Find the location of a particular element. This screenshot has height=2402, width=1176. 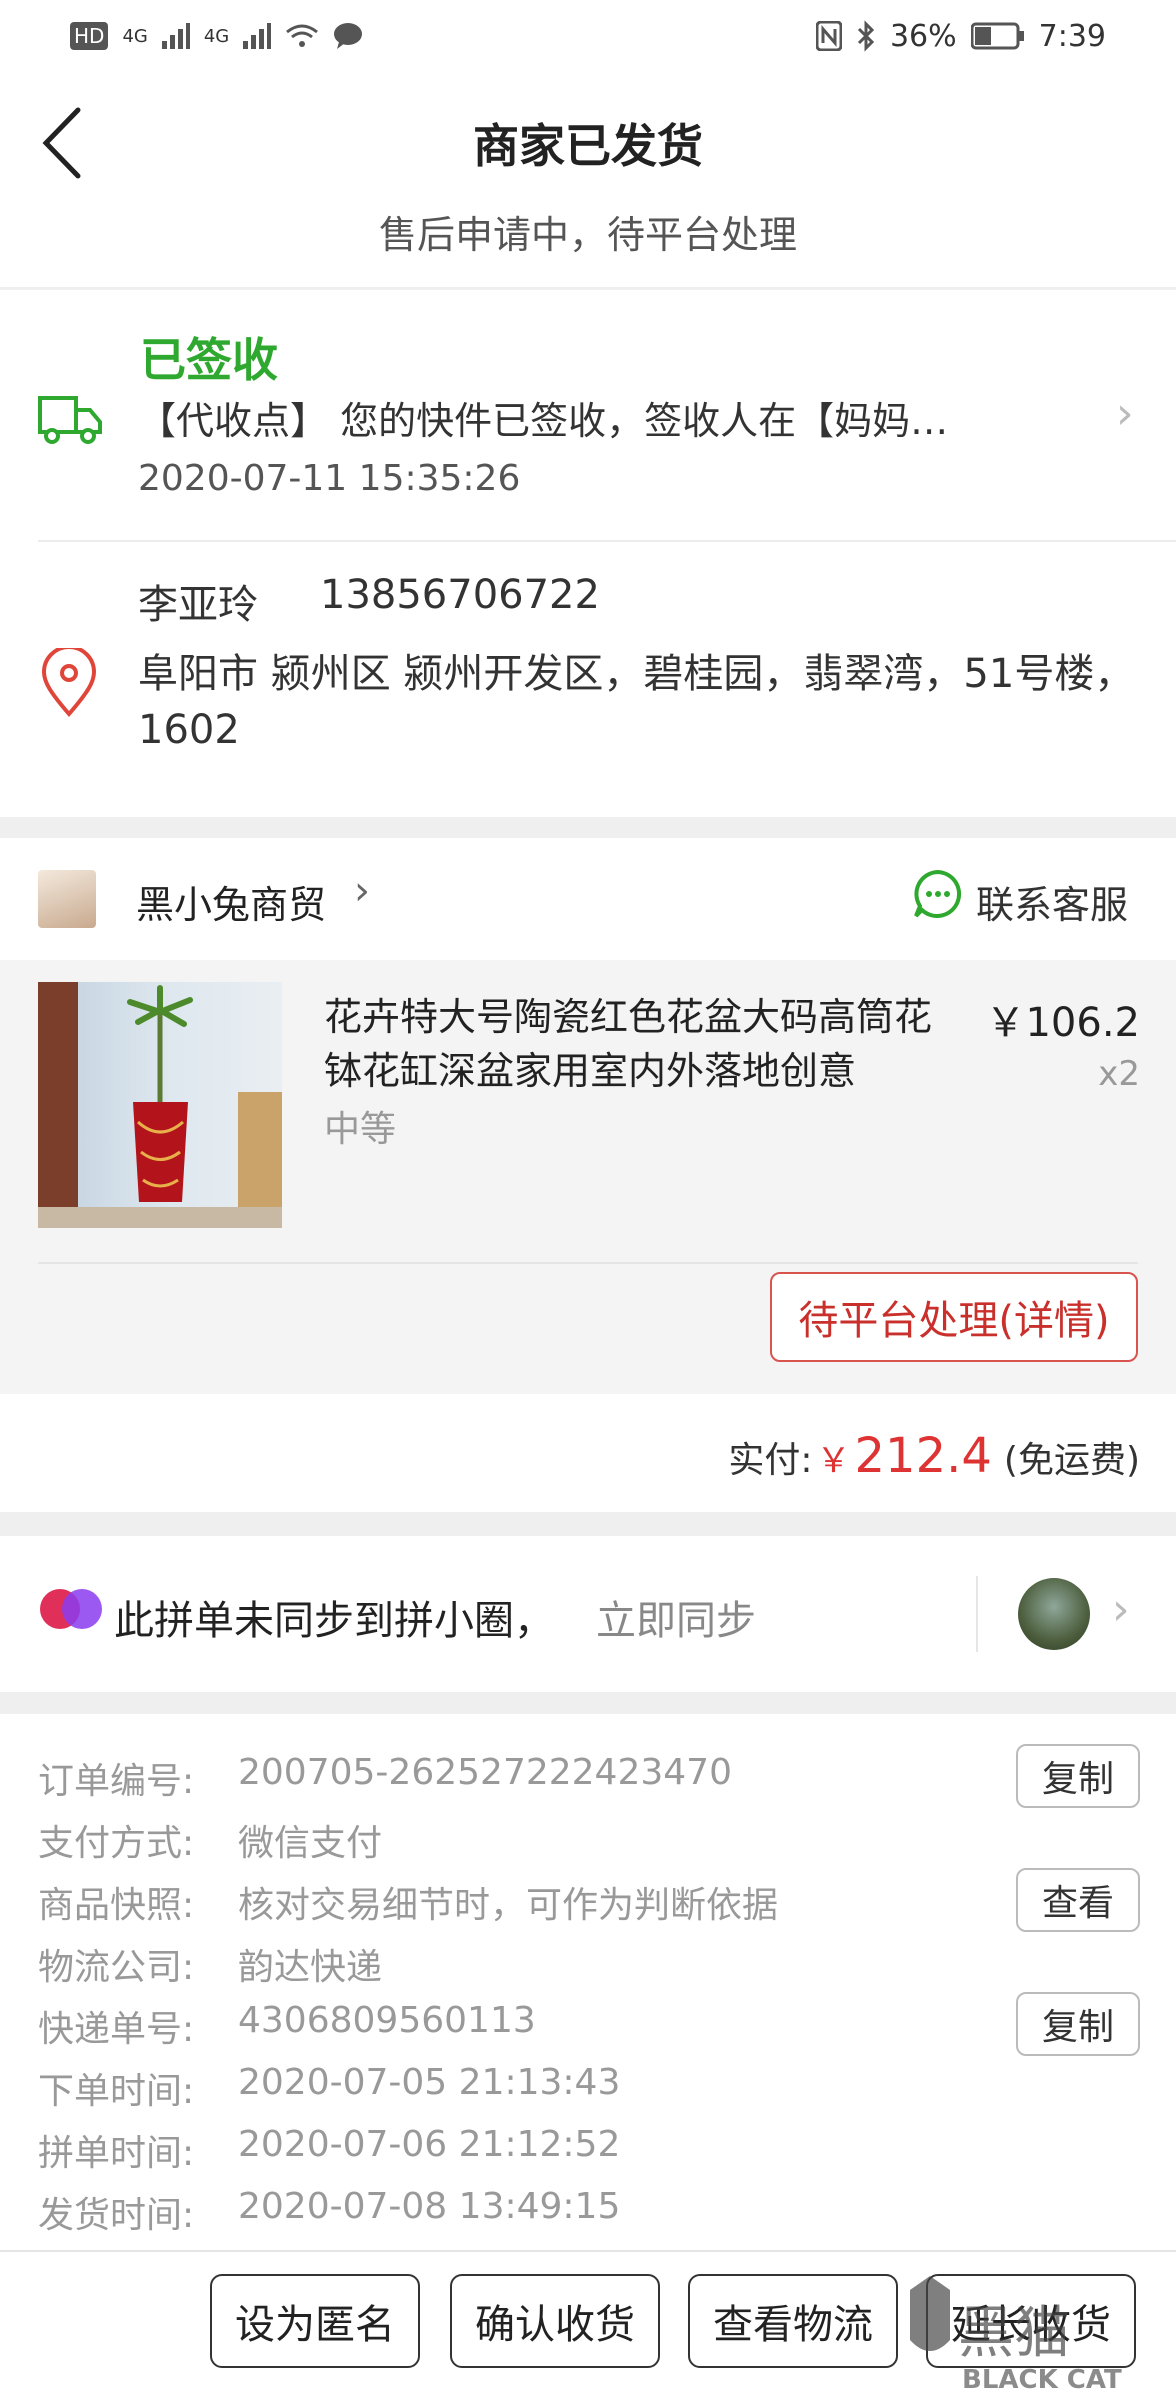

wifi-icon is located at coordinates (302, 35).